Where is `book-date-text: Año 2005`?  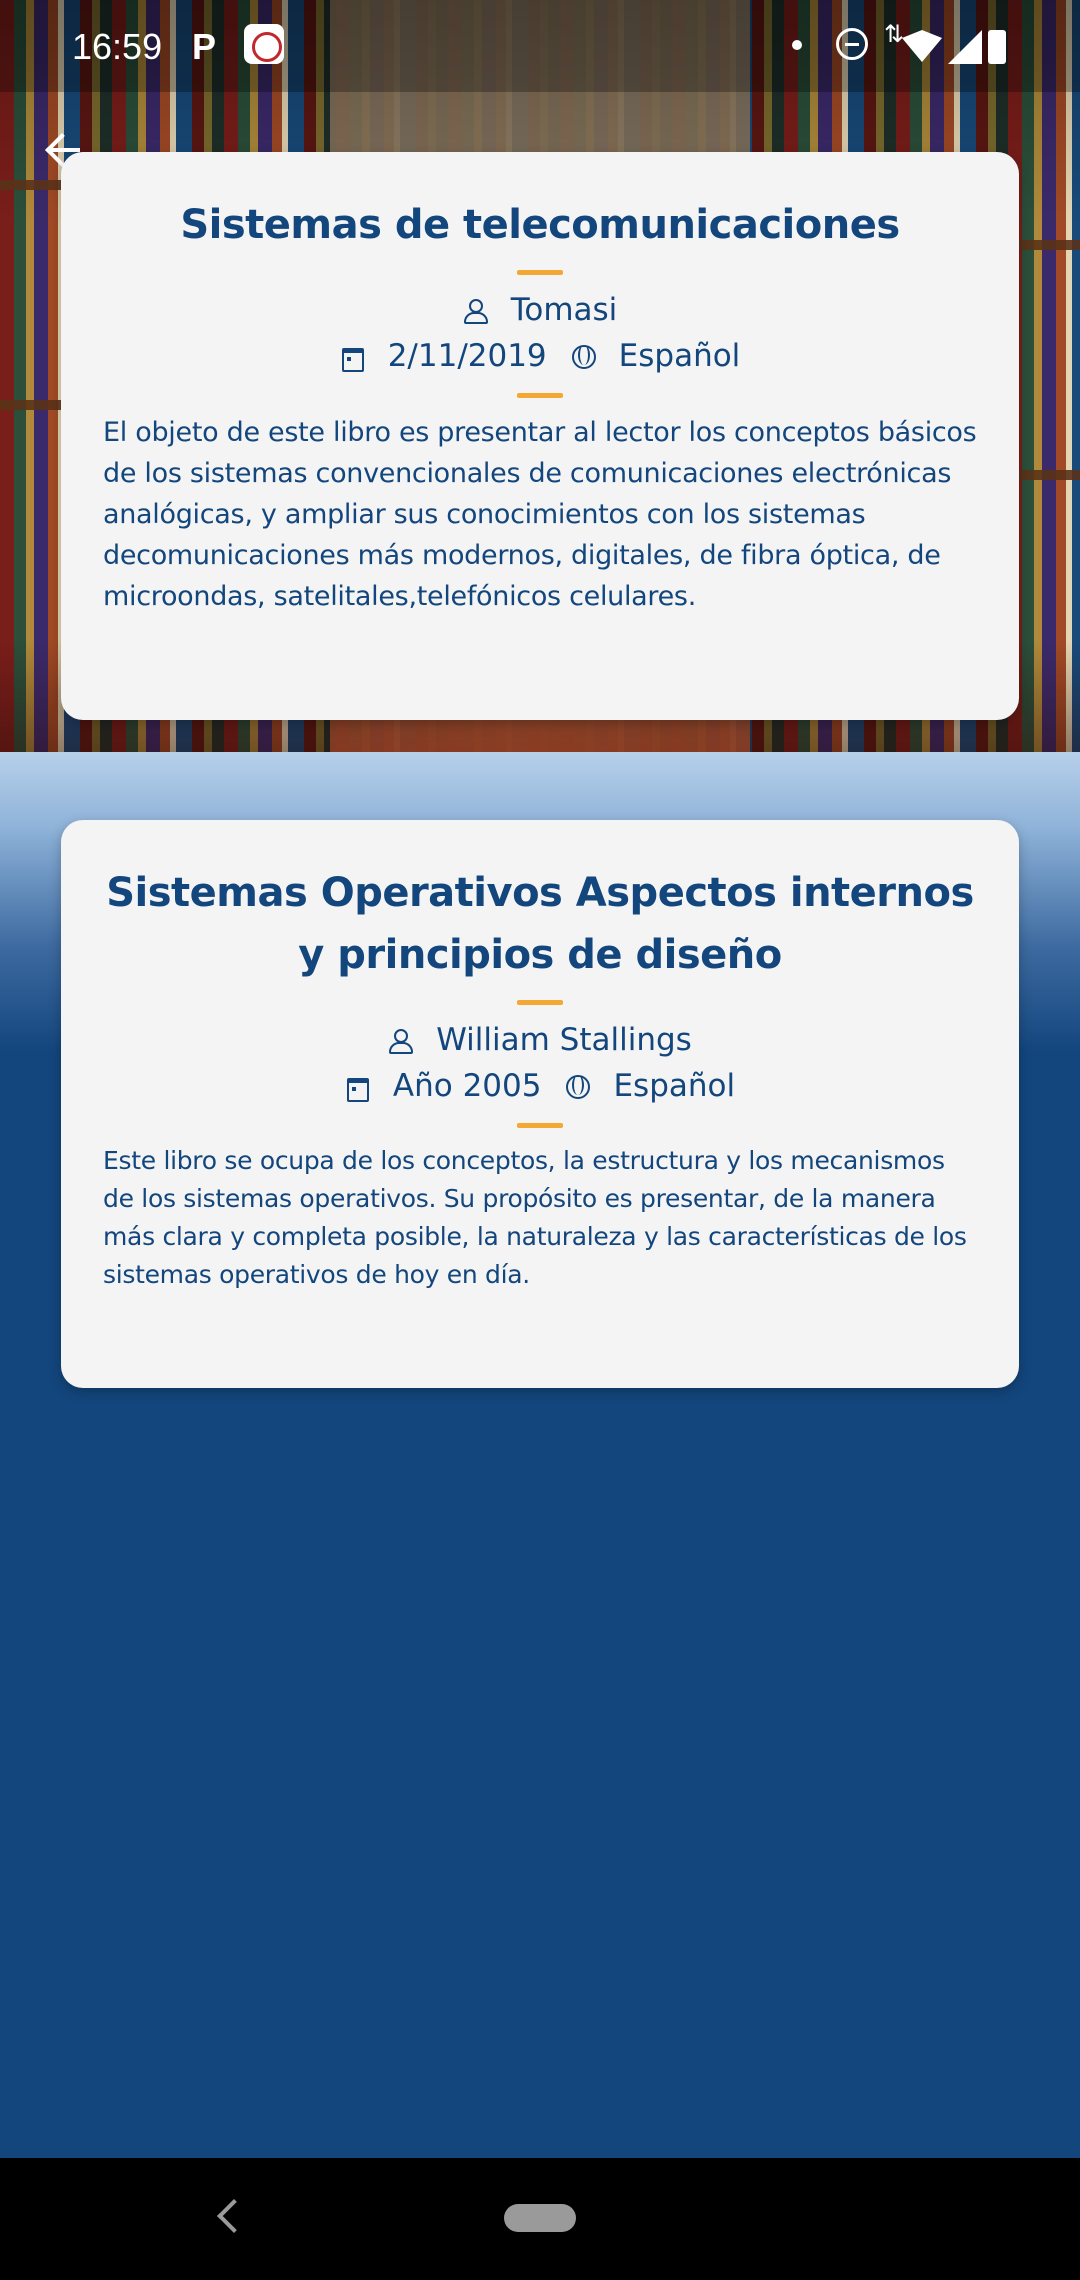 book-date-text: Año 2005 is located at coordinates (467, 1086).